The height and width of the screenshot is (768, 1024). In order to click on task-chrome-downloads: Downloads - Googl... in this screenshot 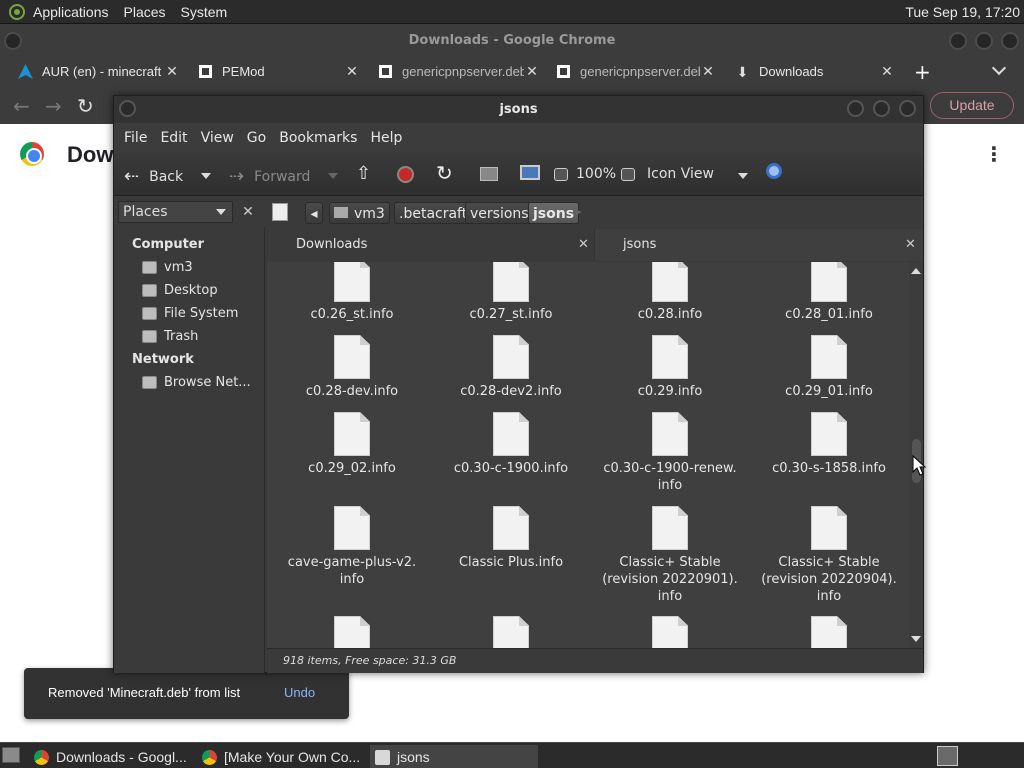, I will do `click(118, 756)`.